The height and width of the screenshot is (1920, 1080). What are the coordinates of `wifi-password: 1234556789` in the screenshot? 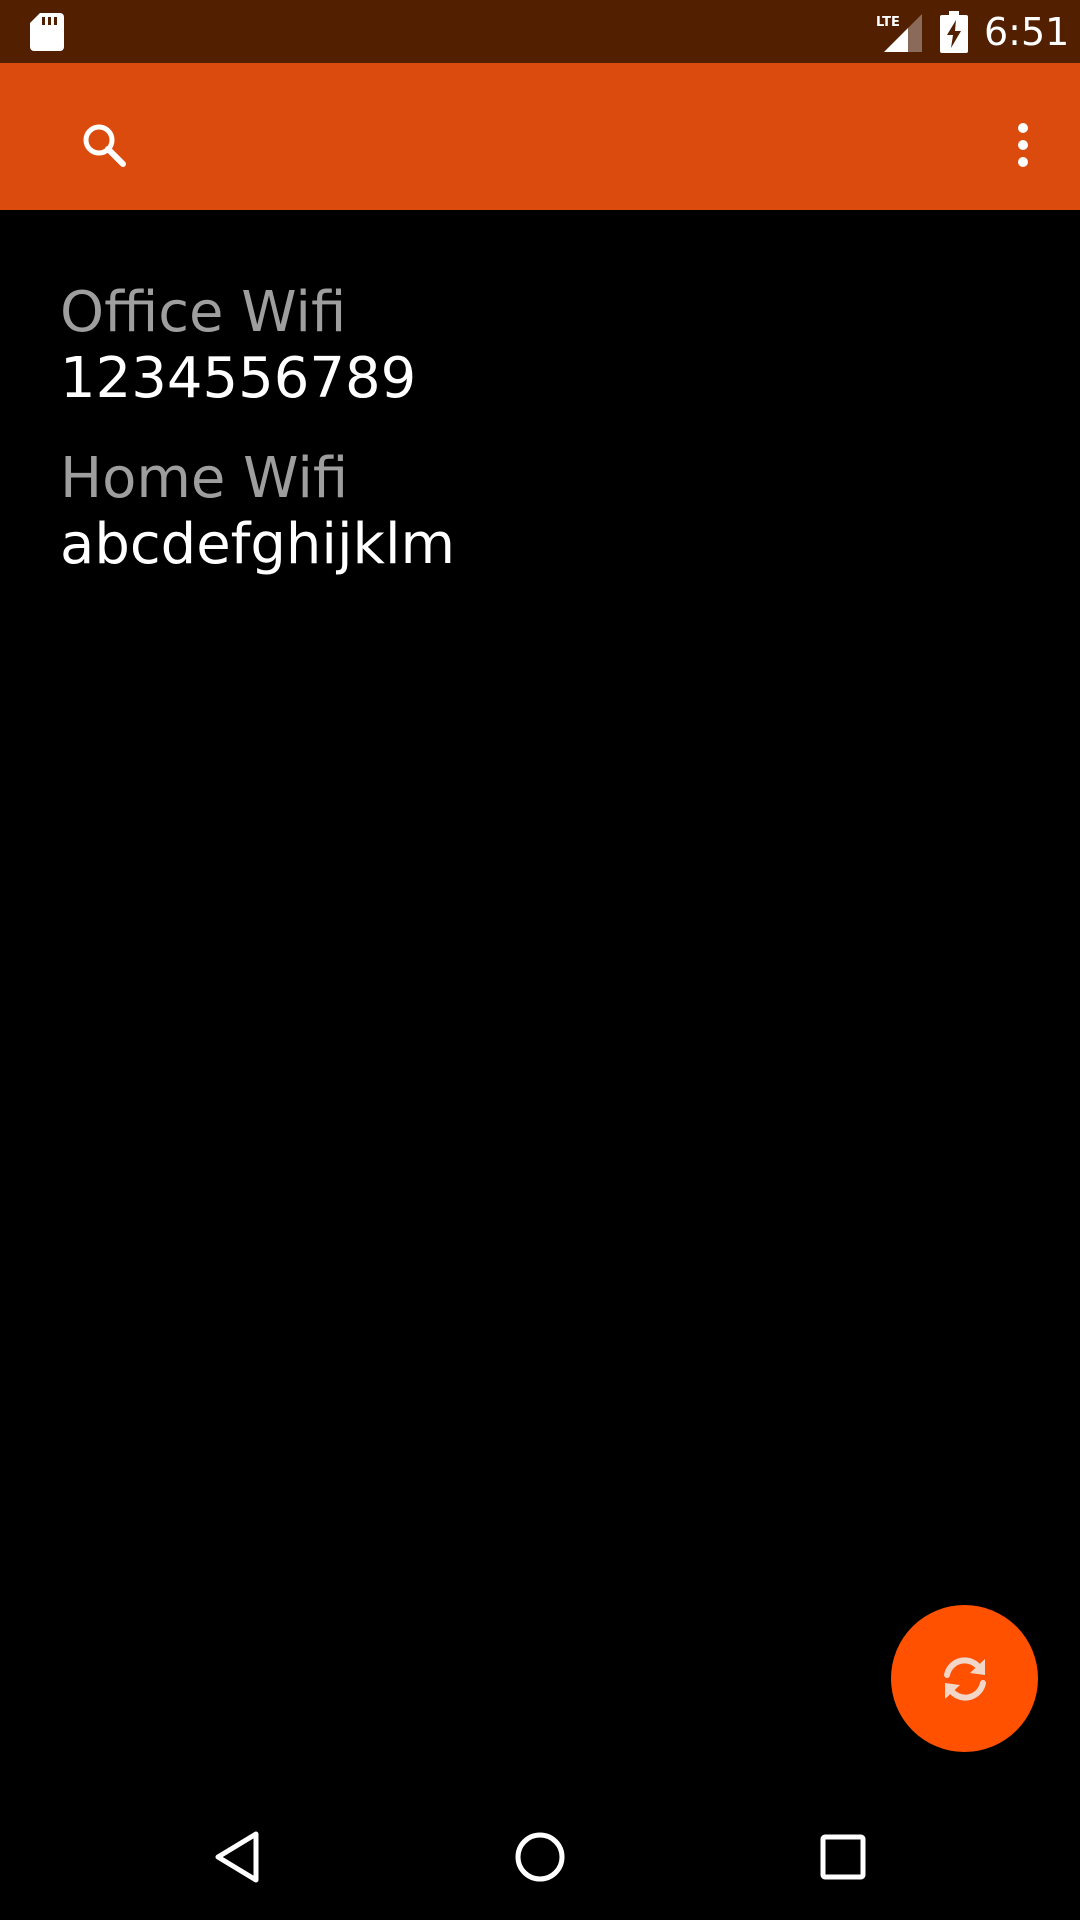 It's located at (238, 378).